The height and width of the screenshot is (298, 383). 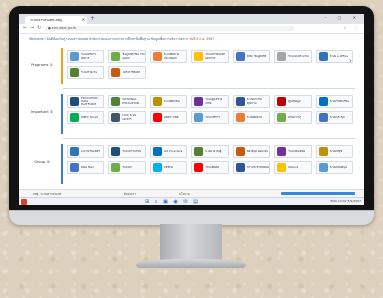 What do you see at coordinates (47, 20) in the screenshot?
I see `tab-title: ระบบสารสนเทศ สพฐ.` at bounding box center [47, 20].